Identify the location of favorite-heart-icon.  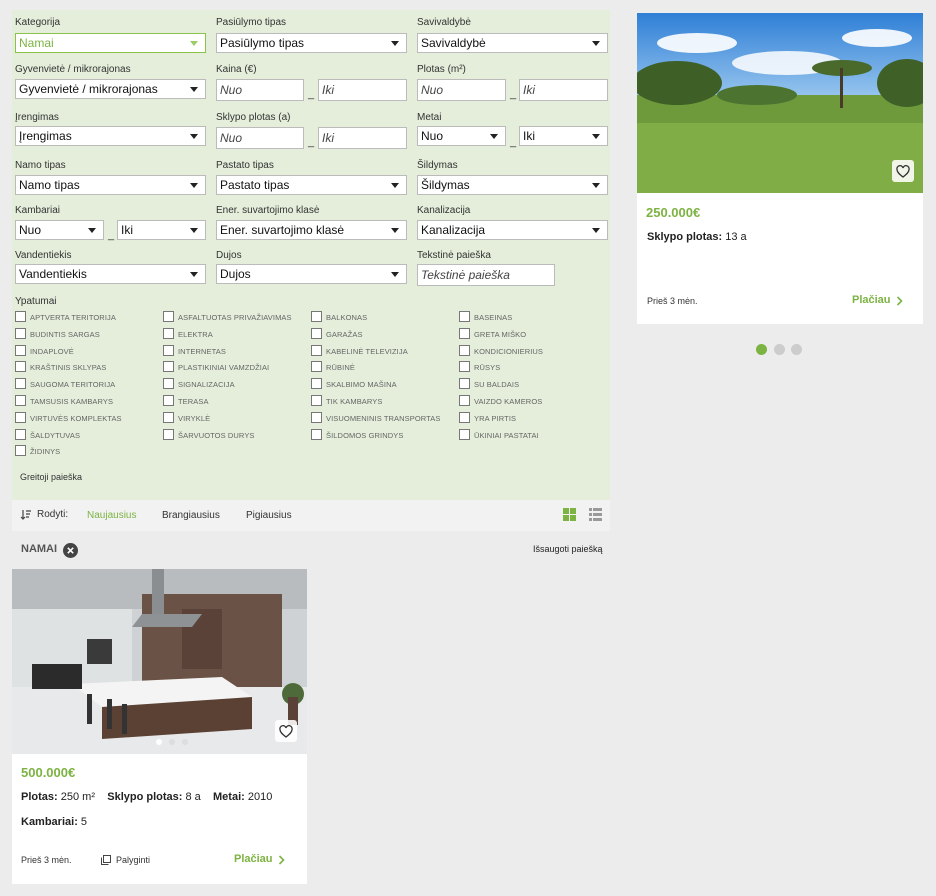
(286, 731).